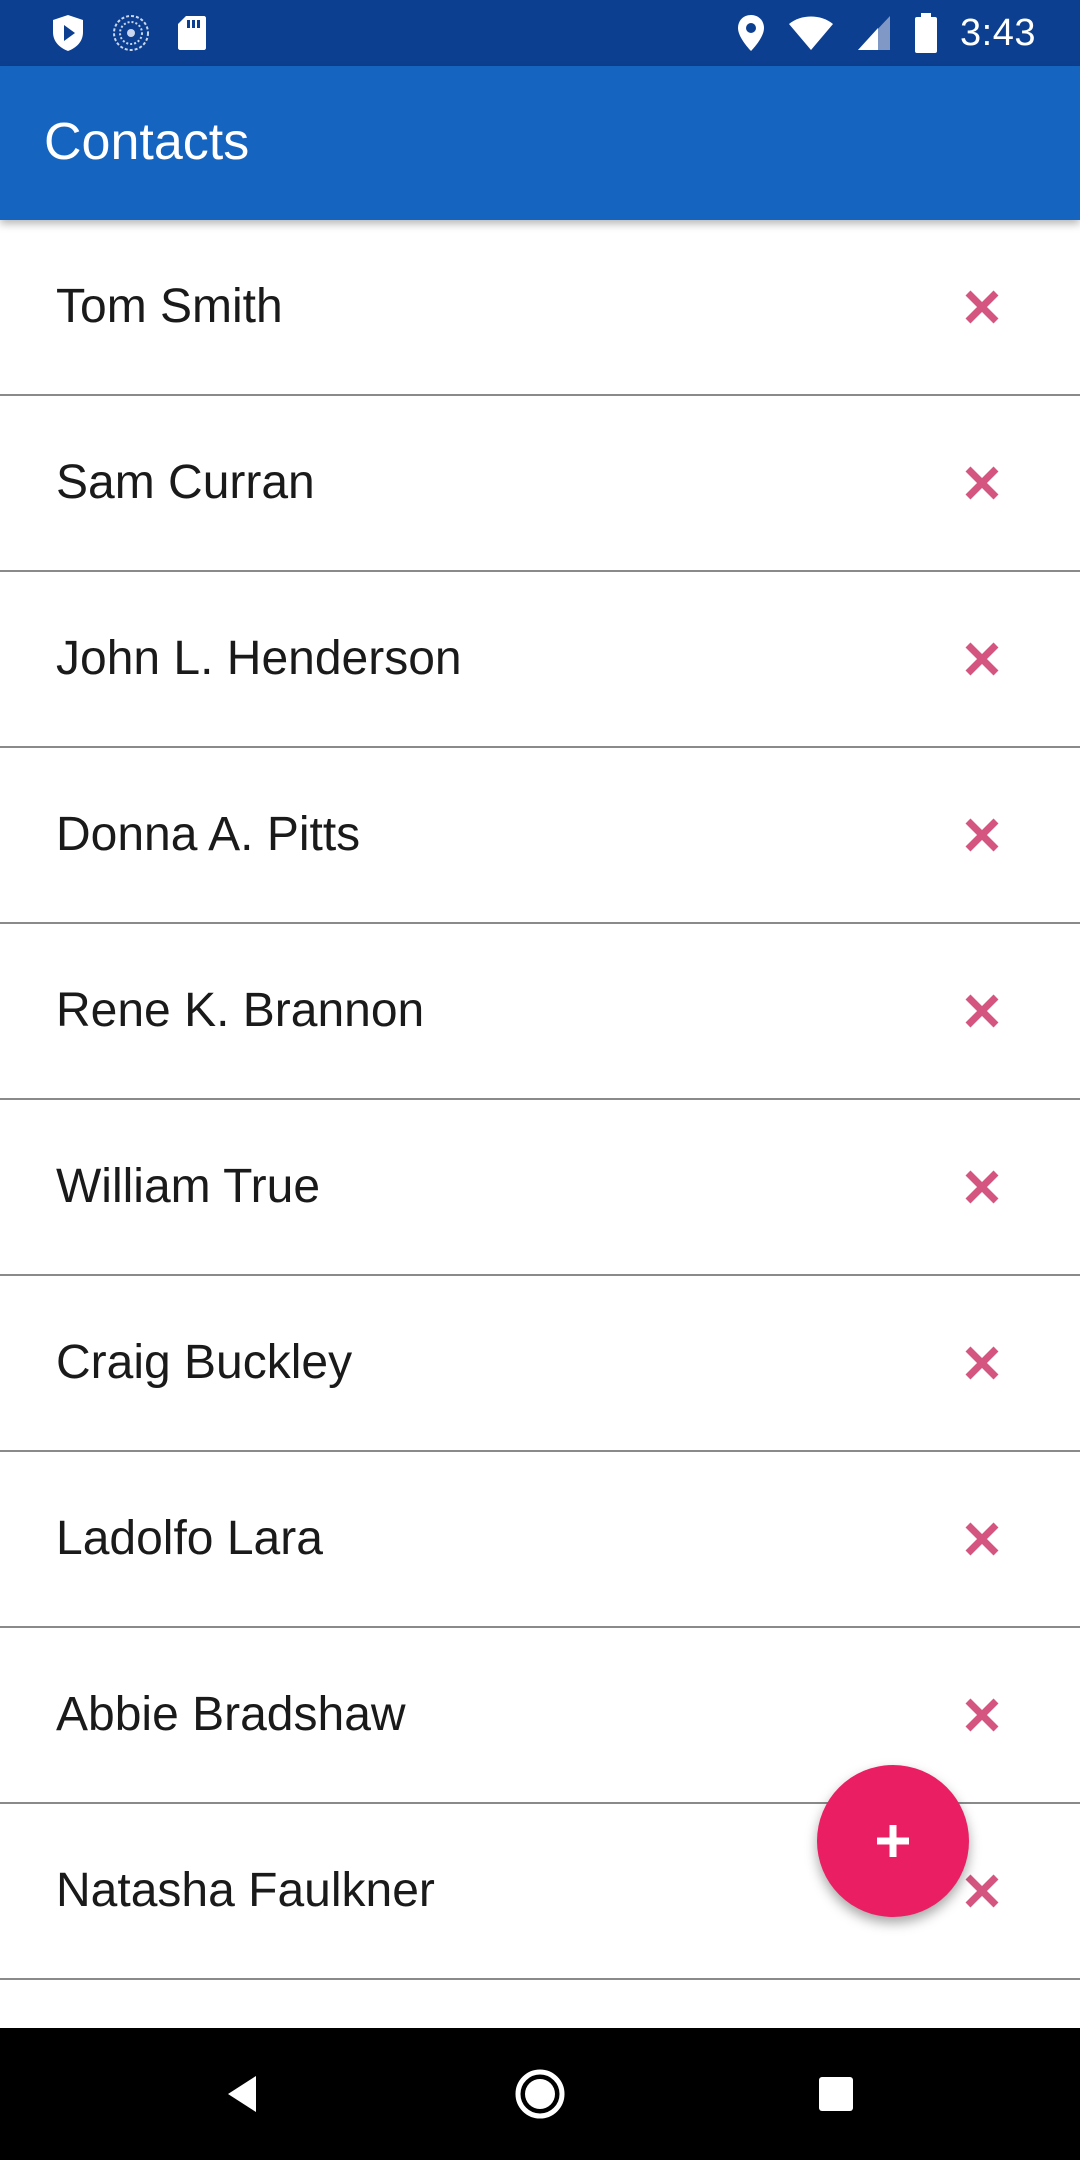 The width and height of the screenshot is (1080, 2160). I want to click on status-left-icons, so click(129, 33).